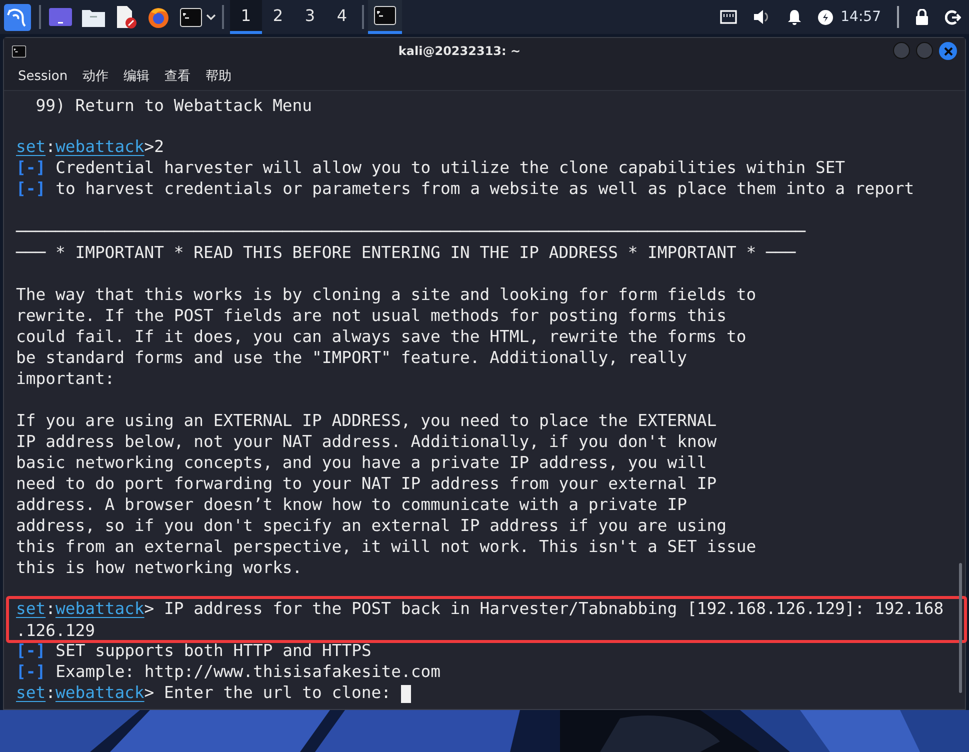 Image resolution: width=969 pixels, height=752 pixels. I want to click on workspace-button: 4, so click(342, 17).